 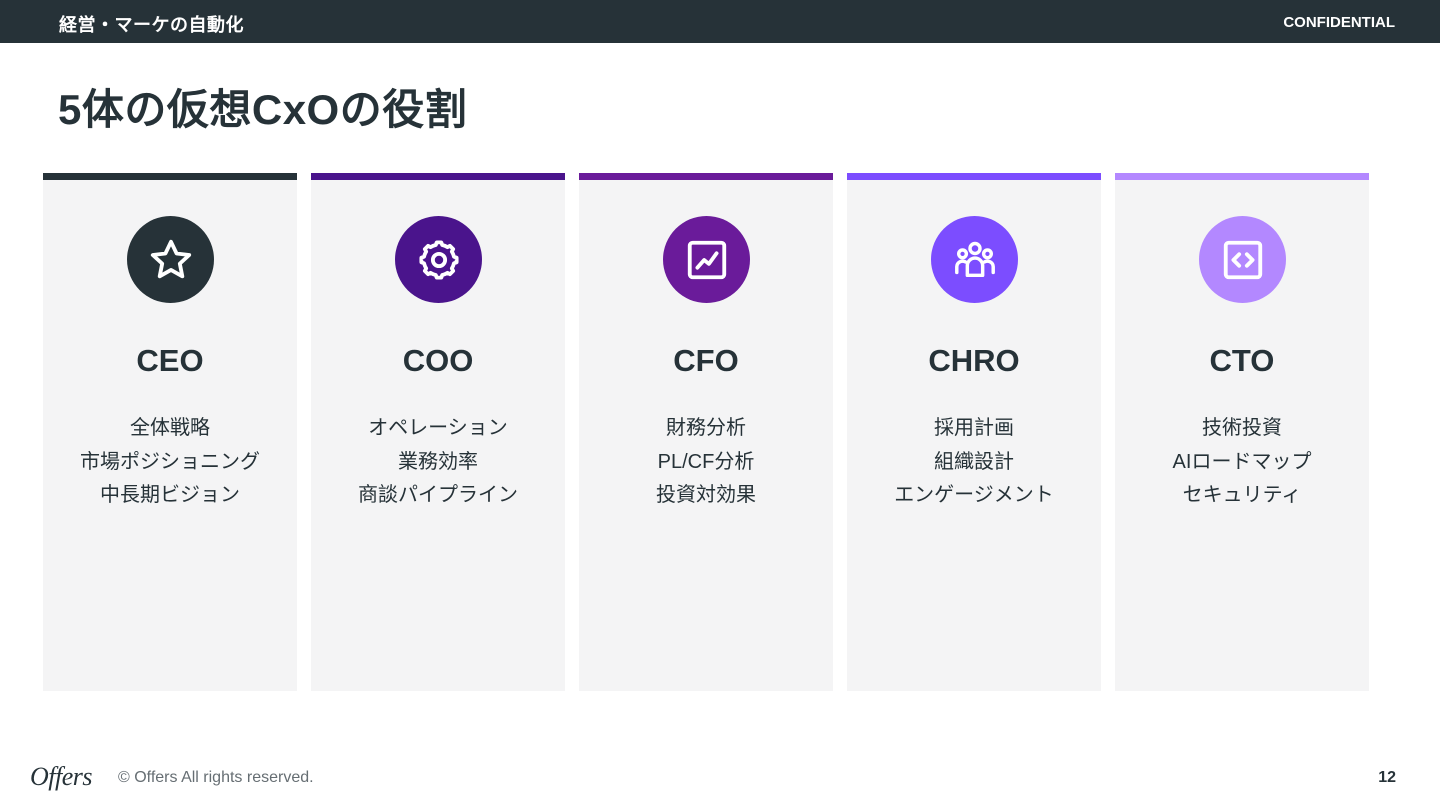 I want to click on code-icon, so click(x=1242, y=259).